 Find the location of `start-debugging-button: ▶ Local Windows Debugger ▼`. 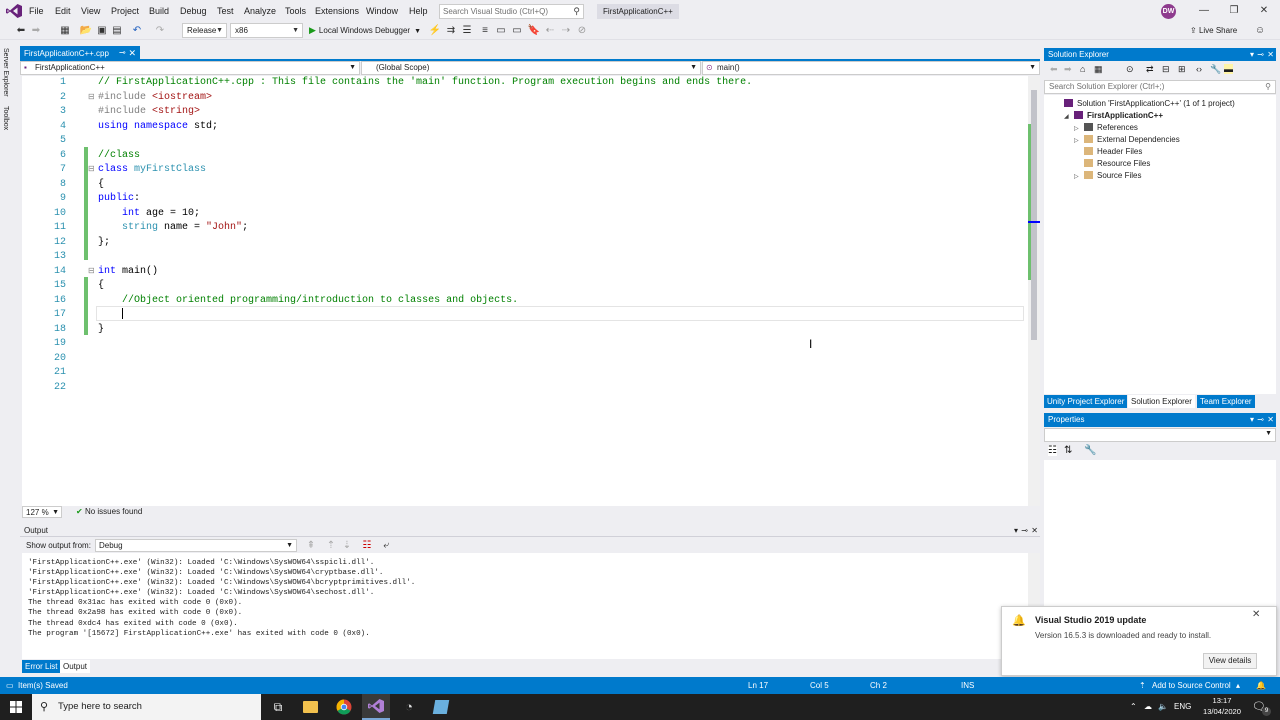

start-debugging-button: ▶ Local Windows Debugger ▼ is located at coordinates (365, 30).